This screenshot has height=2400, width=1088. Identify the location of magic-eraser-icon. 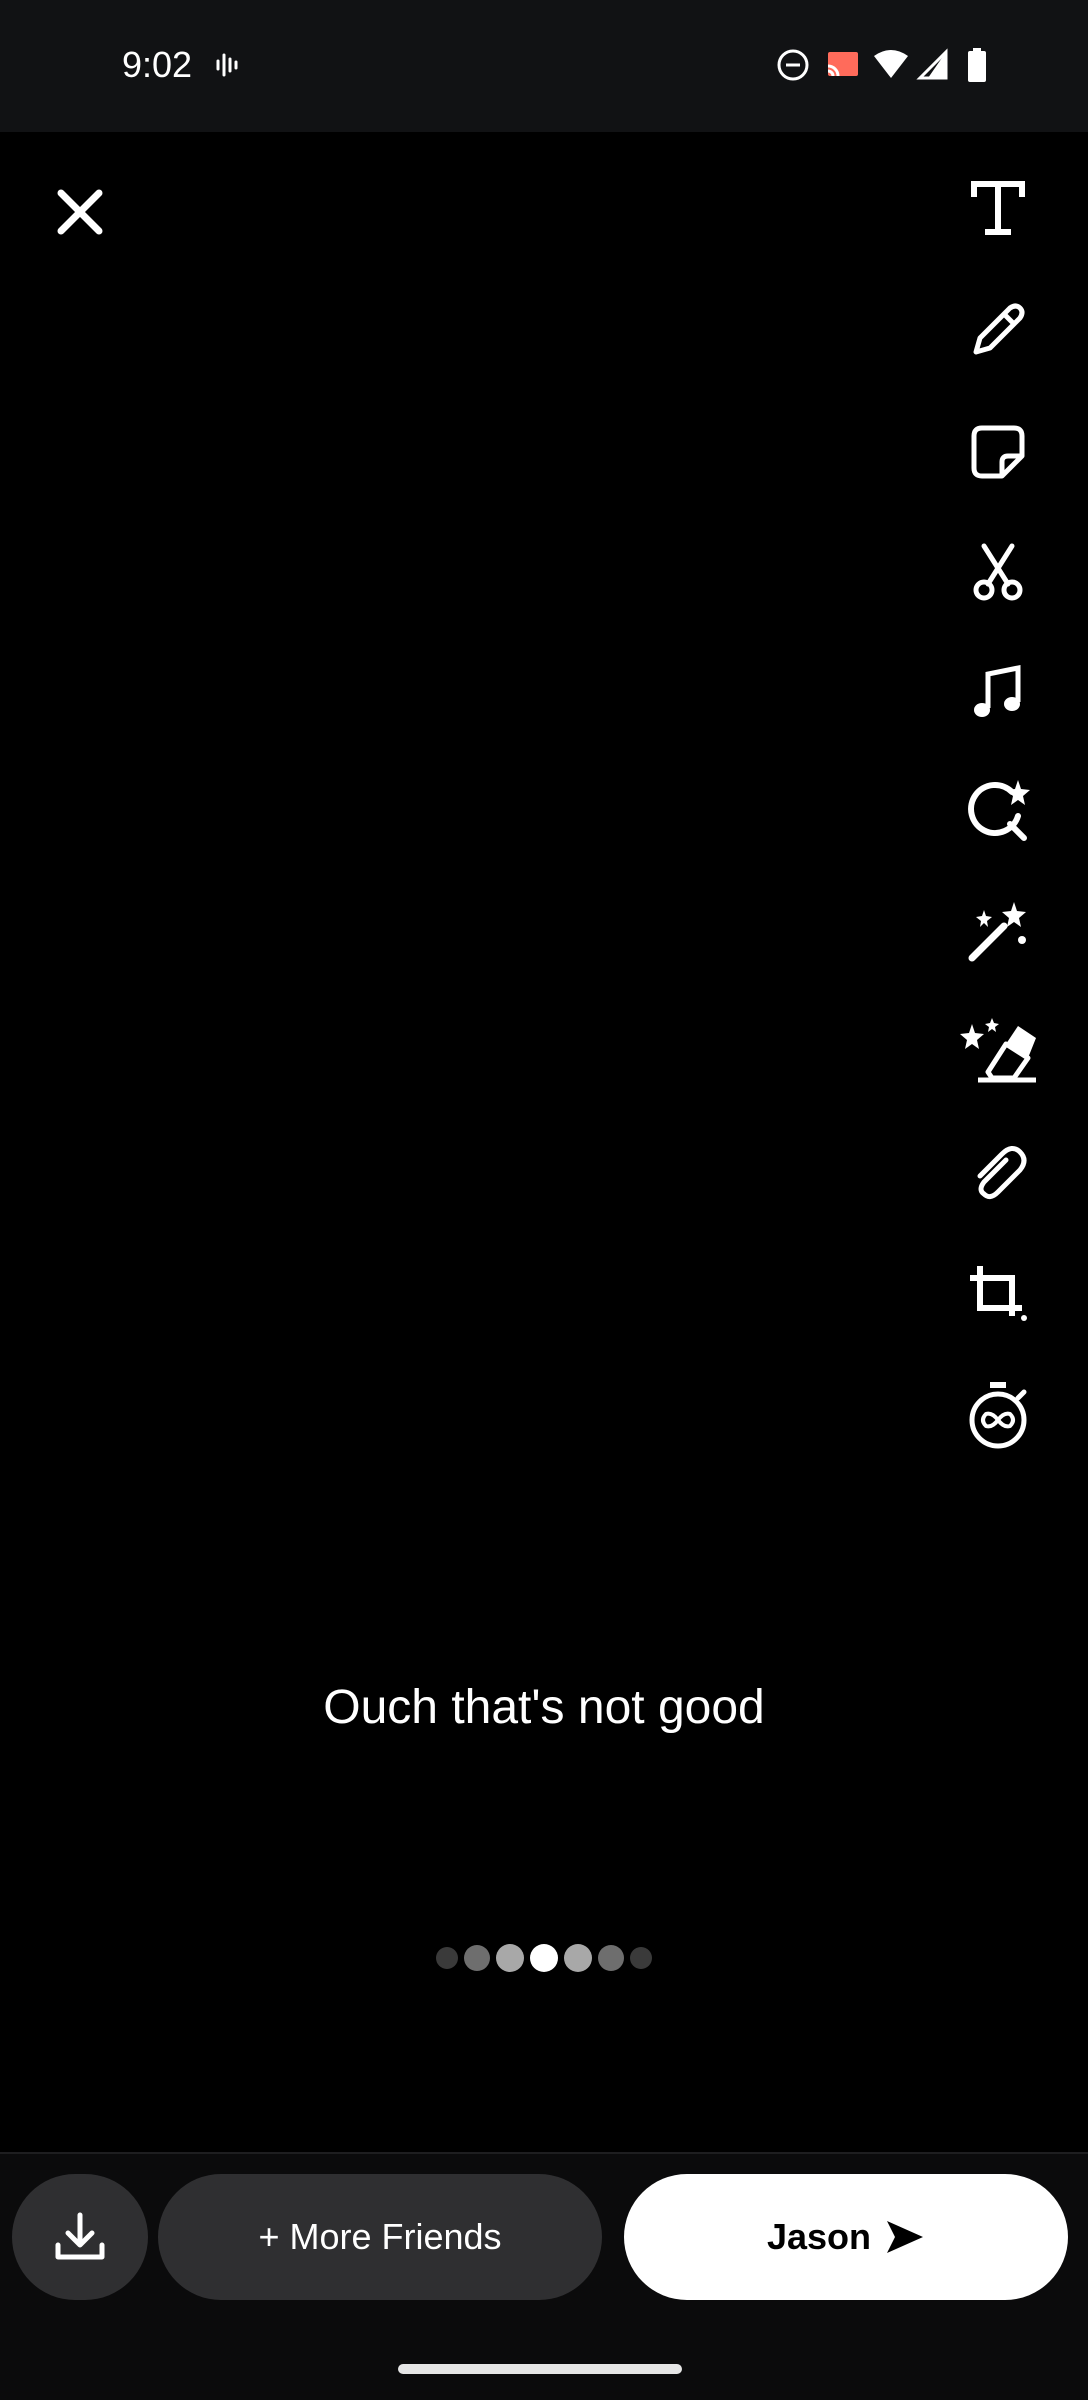
(998, 1050).